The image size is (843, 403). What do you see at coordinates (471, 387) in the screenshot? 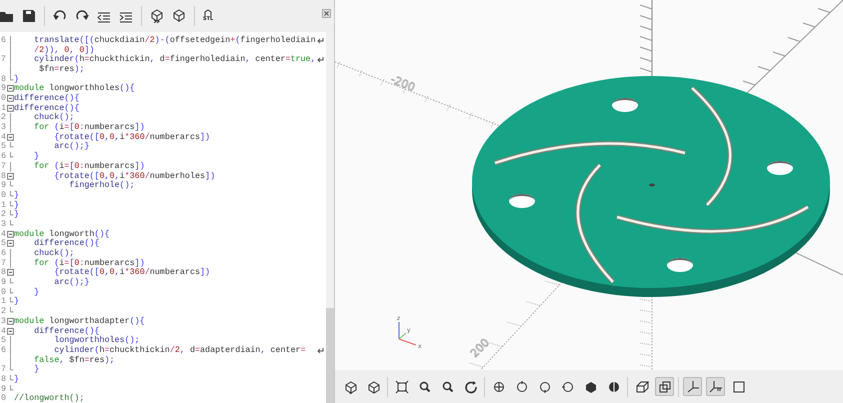
I see `reset-view-icon` at bounding box center [471, 387].